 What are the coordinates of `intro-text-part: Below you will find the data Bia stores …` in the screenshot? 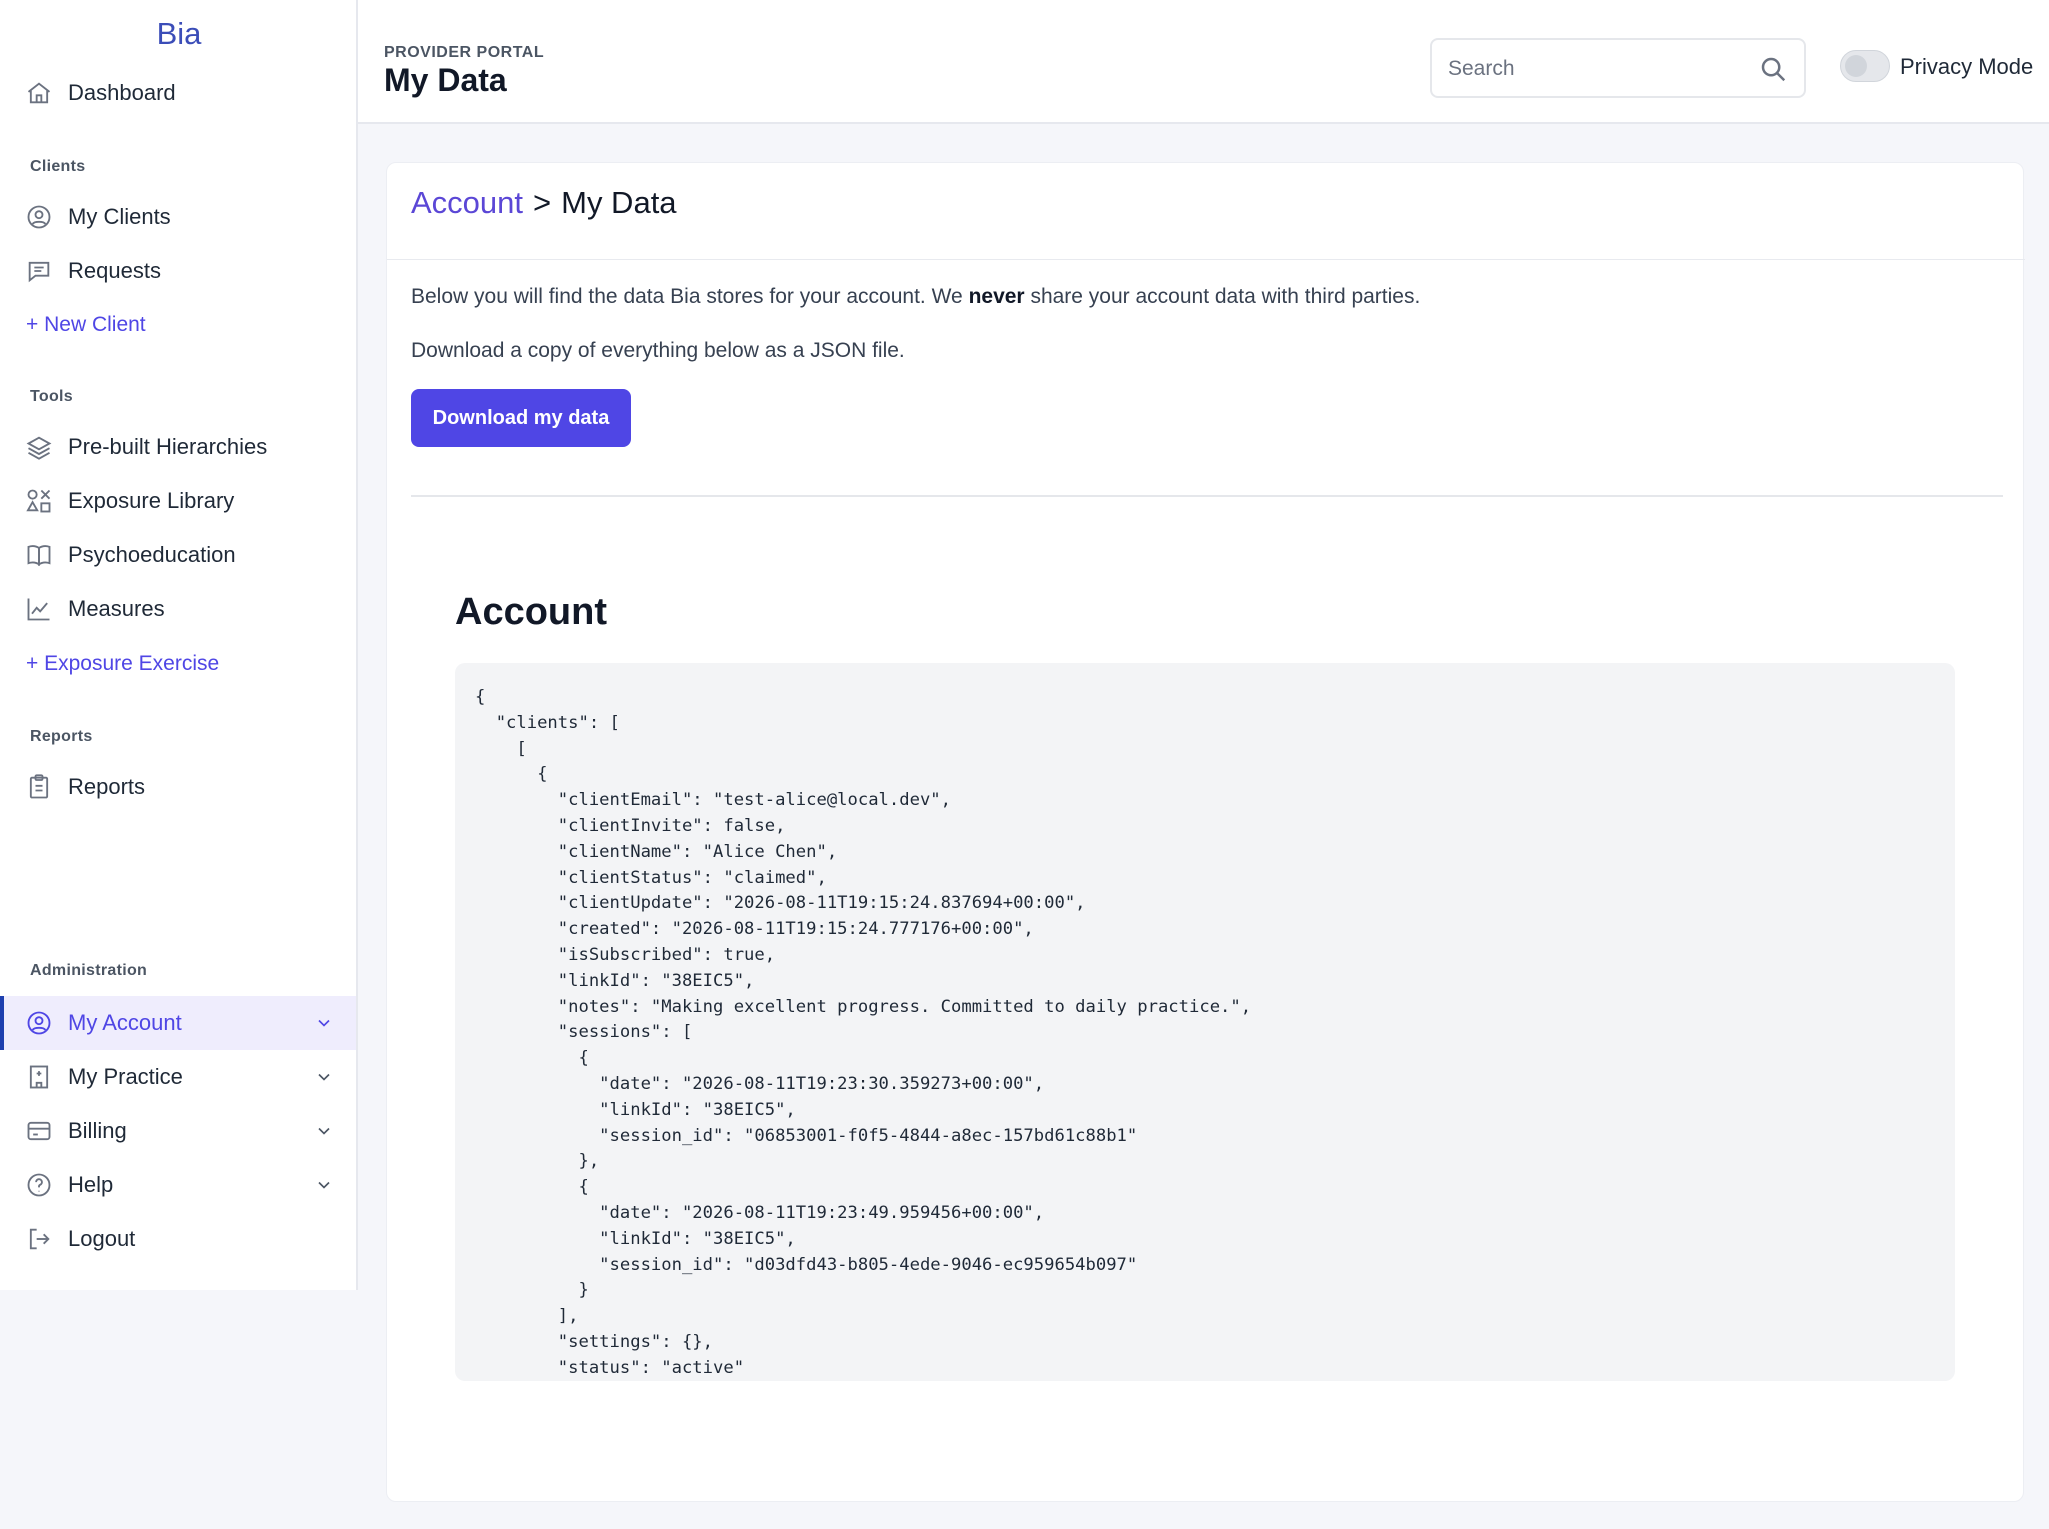 It's located at (690, 296).